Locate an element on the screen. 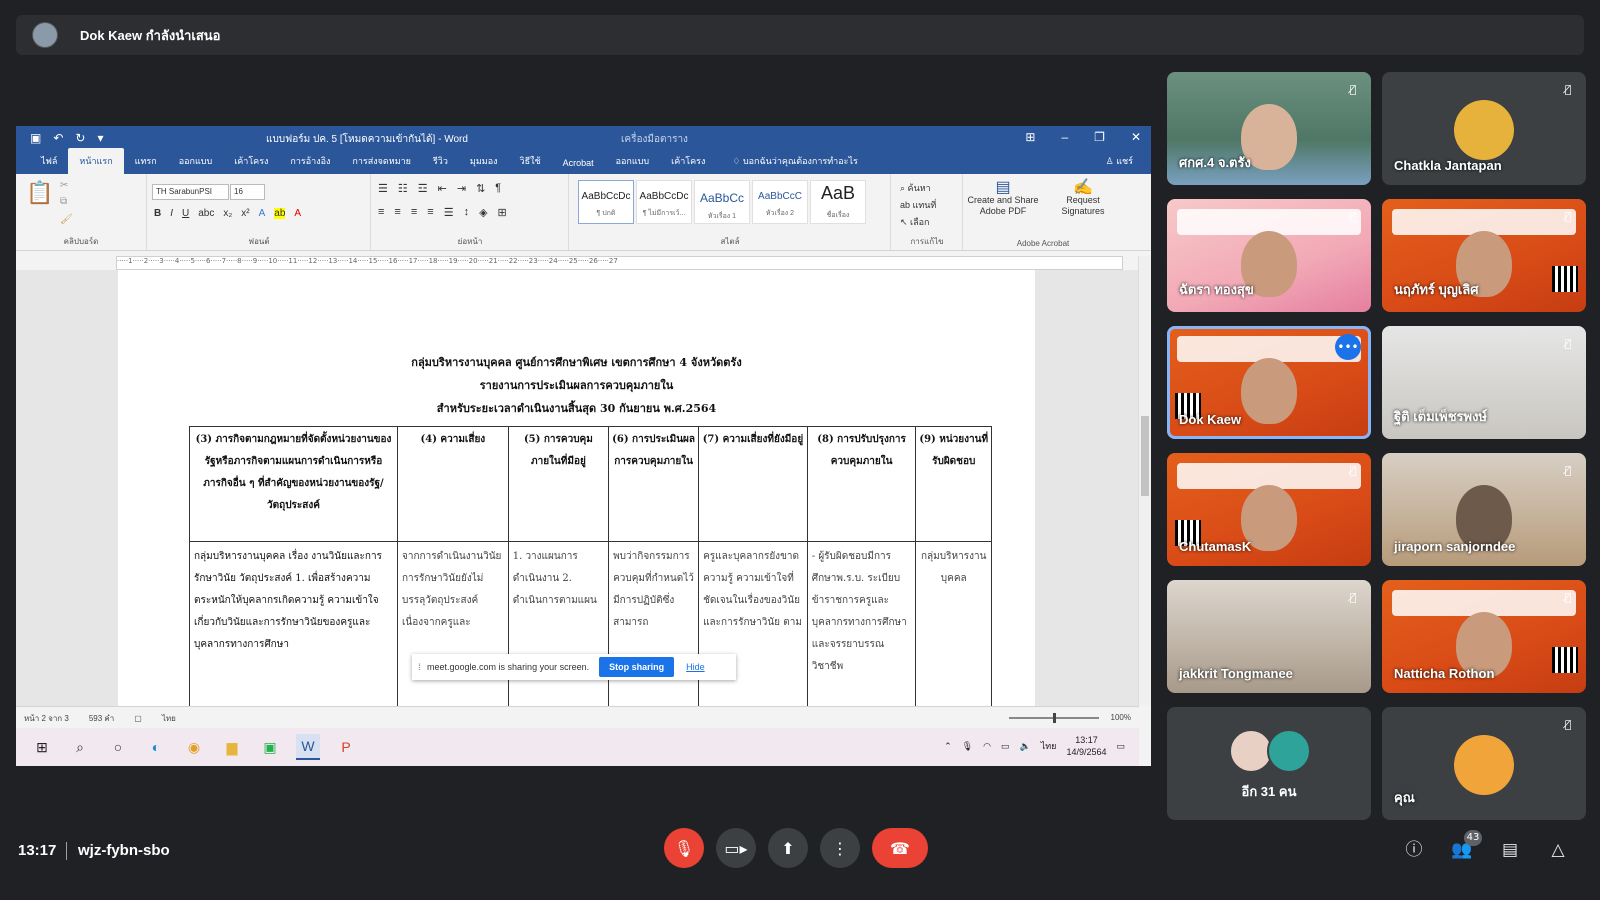  chat-icon: ▤ is located at coordinates (1510, 850).